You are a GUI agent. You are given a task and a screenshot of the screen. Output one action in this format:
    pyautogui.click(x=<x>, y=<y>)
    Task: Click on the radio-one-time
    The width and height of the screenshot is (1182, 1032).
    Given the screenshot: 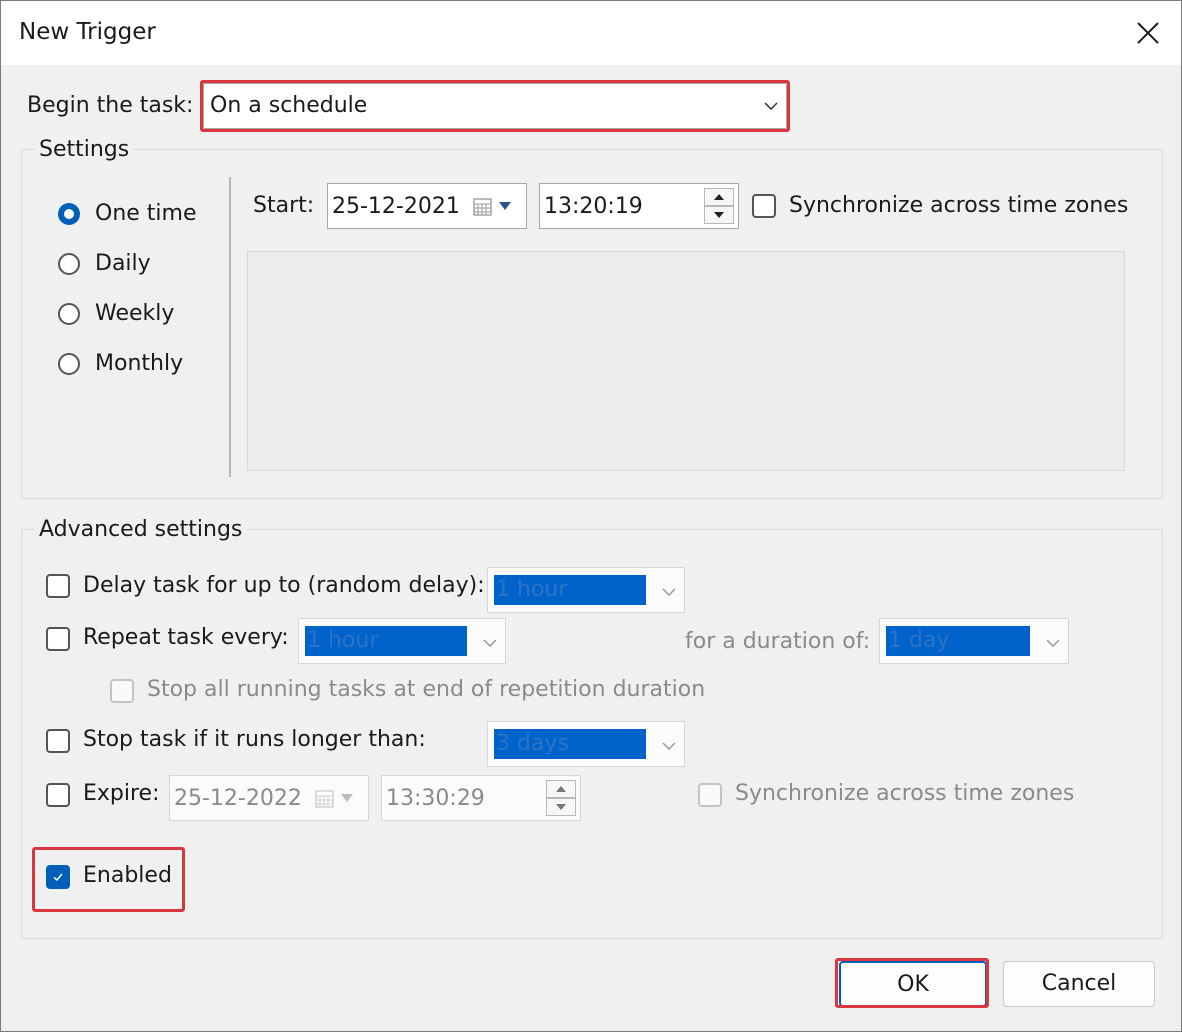 What is the action you would take?
    pyautogui.click(x=69, y=214)
    